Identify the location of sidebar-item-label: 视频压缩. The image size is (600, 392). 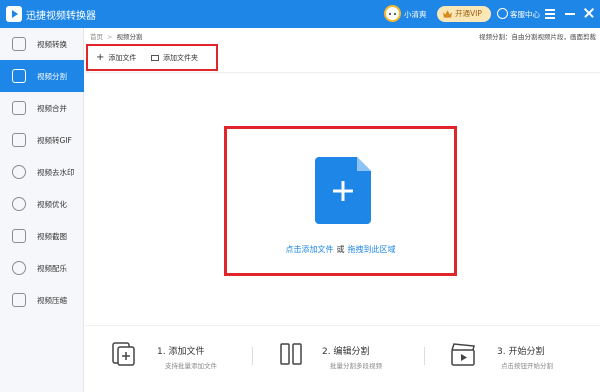
(52, 300).